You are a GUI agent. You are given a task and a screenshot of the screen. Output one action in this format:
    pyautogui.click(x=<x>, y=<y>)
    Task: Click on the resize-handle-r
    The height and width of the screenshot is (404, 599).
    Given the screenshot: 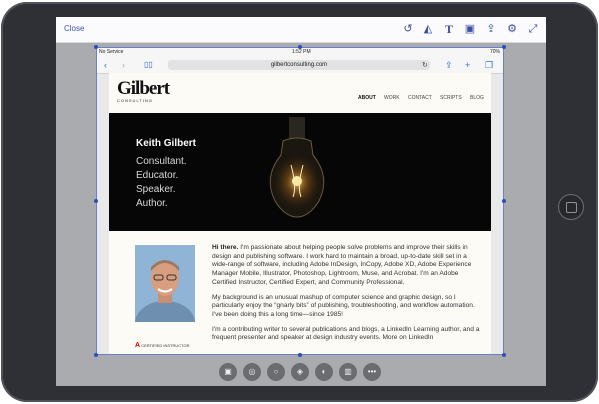 What is the action you would take?
    pyautogui.click(x=504, y=201)
    